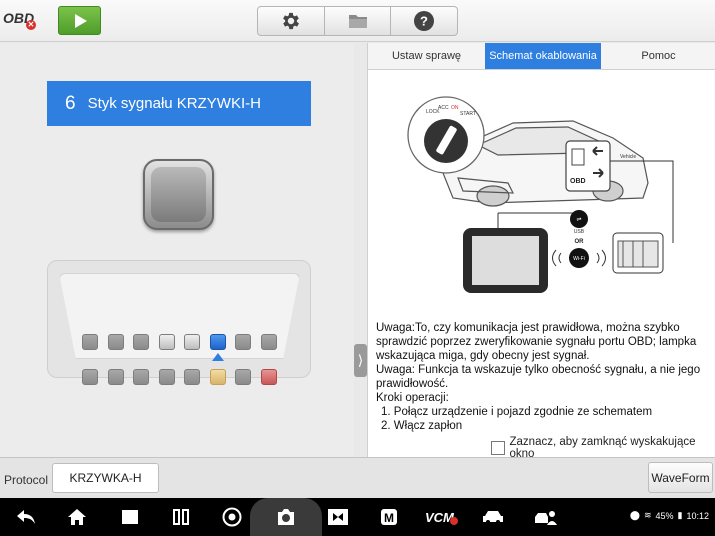  I want to click on usb-connection-icon: ⇌ USB, so click(579, 222).